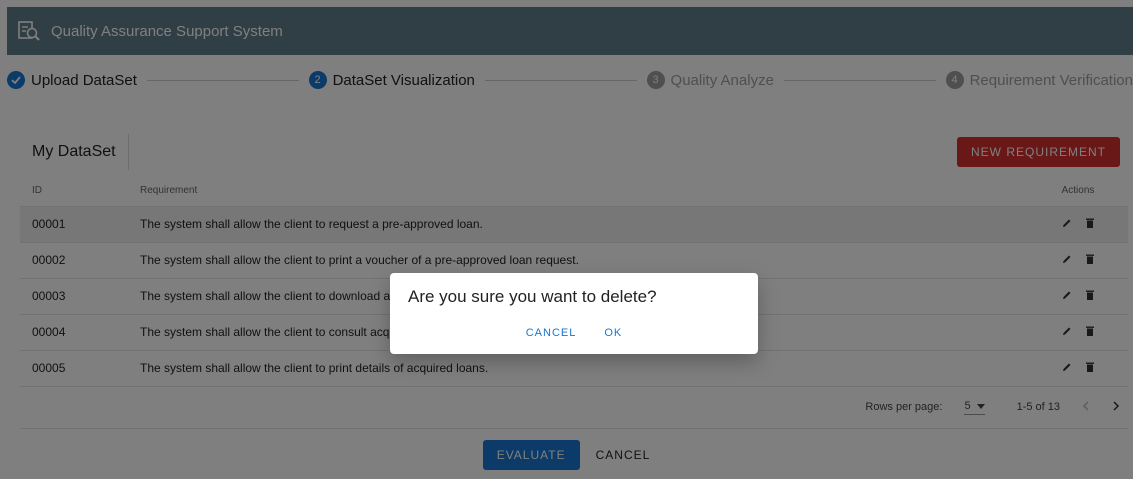 The image size is (1133, 479). What do you see at coordinates (613, 333) in the screenshot?
I see `dialog-ok-button: OK` at bounding box center [613, 333].